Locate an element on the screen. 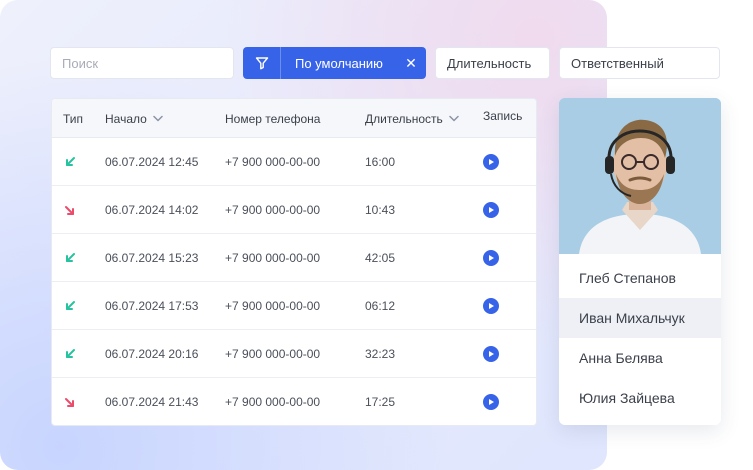 The width and height of the screenshot is (753, 470). column-start-label: Начало is located at coordinates (126, 118).